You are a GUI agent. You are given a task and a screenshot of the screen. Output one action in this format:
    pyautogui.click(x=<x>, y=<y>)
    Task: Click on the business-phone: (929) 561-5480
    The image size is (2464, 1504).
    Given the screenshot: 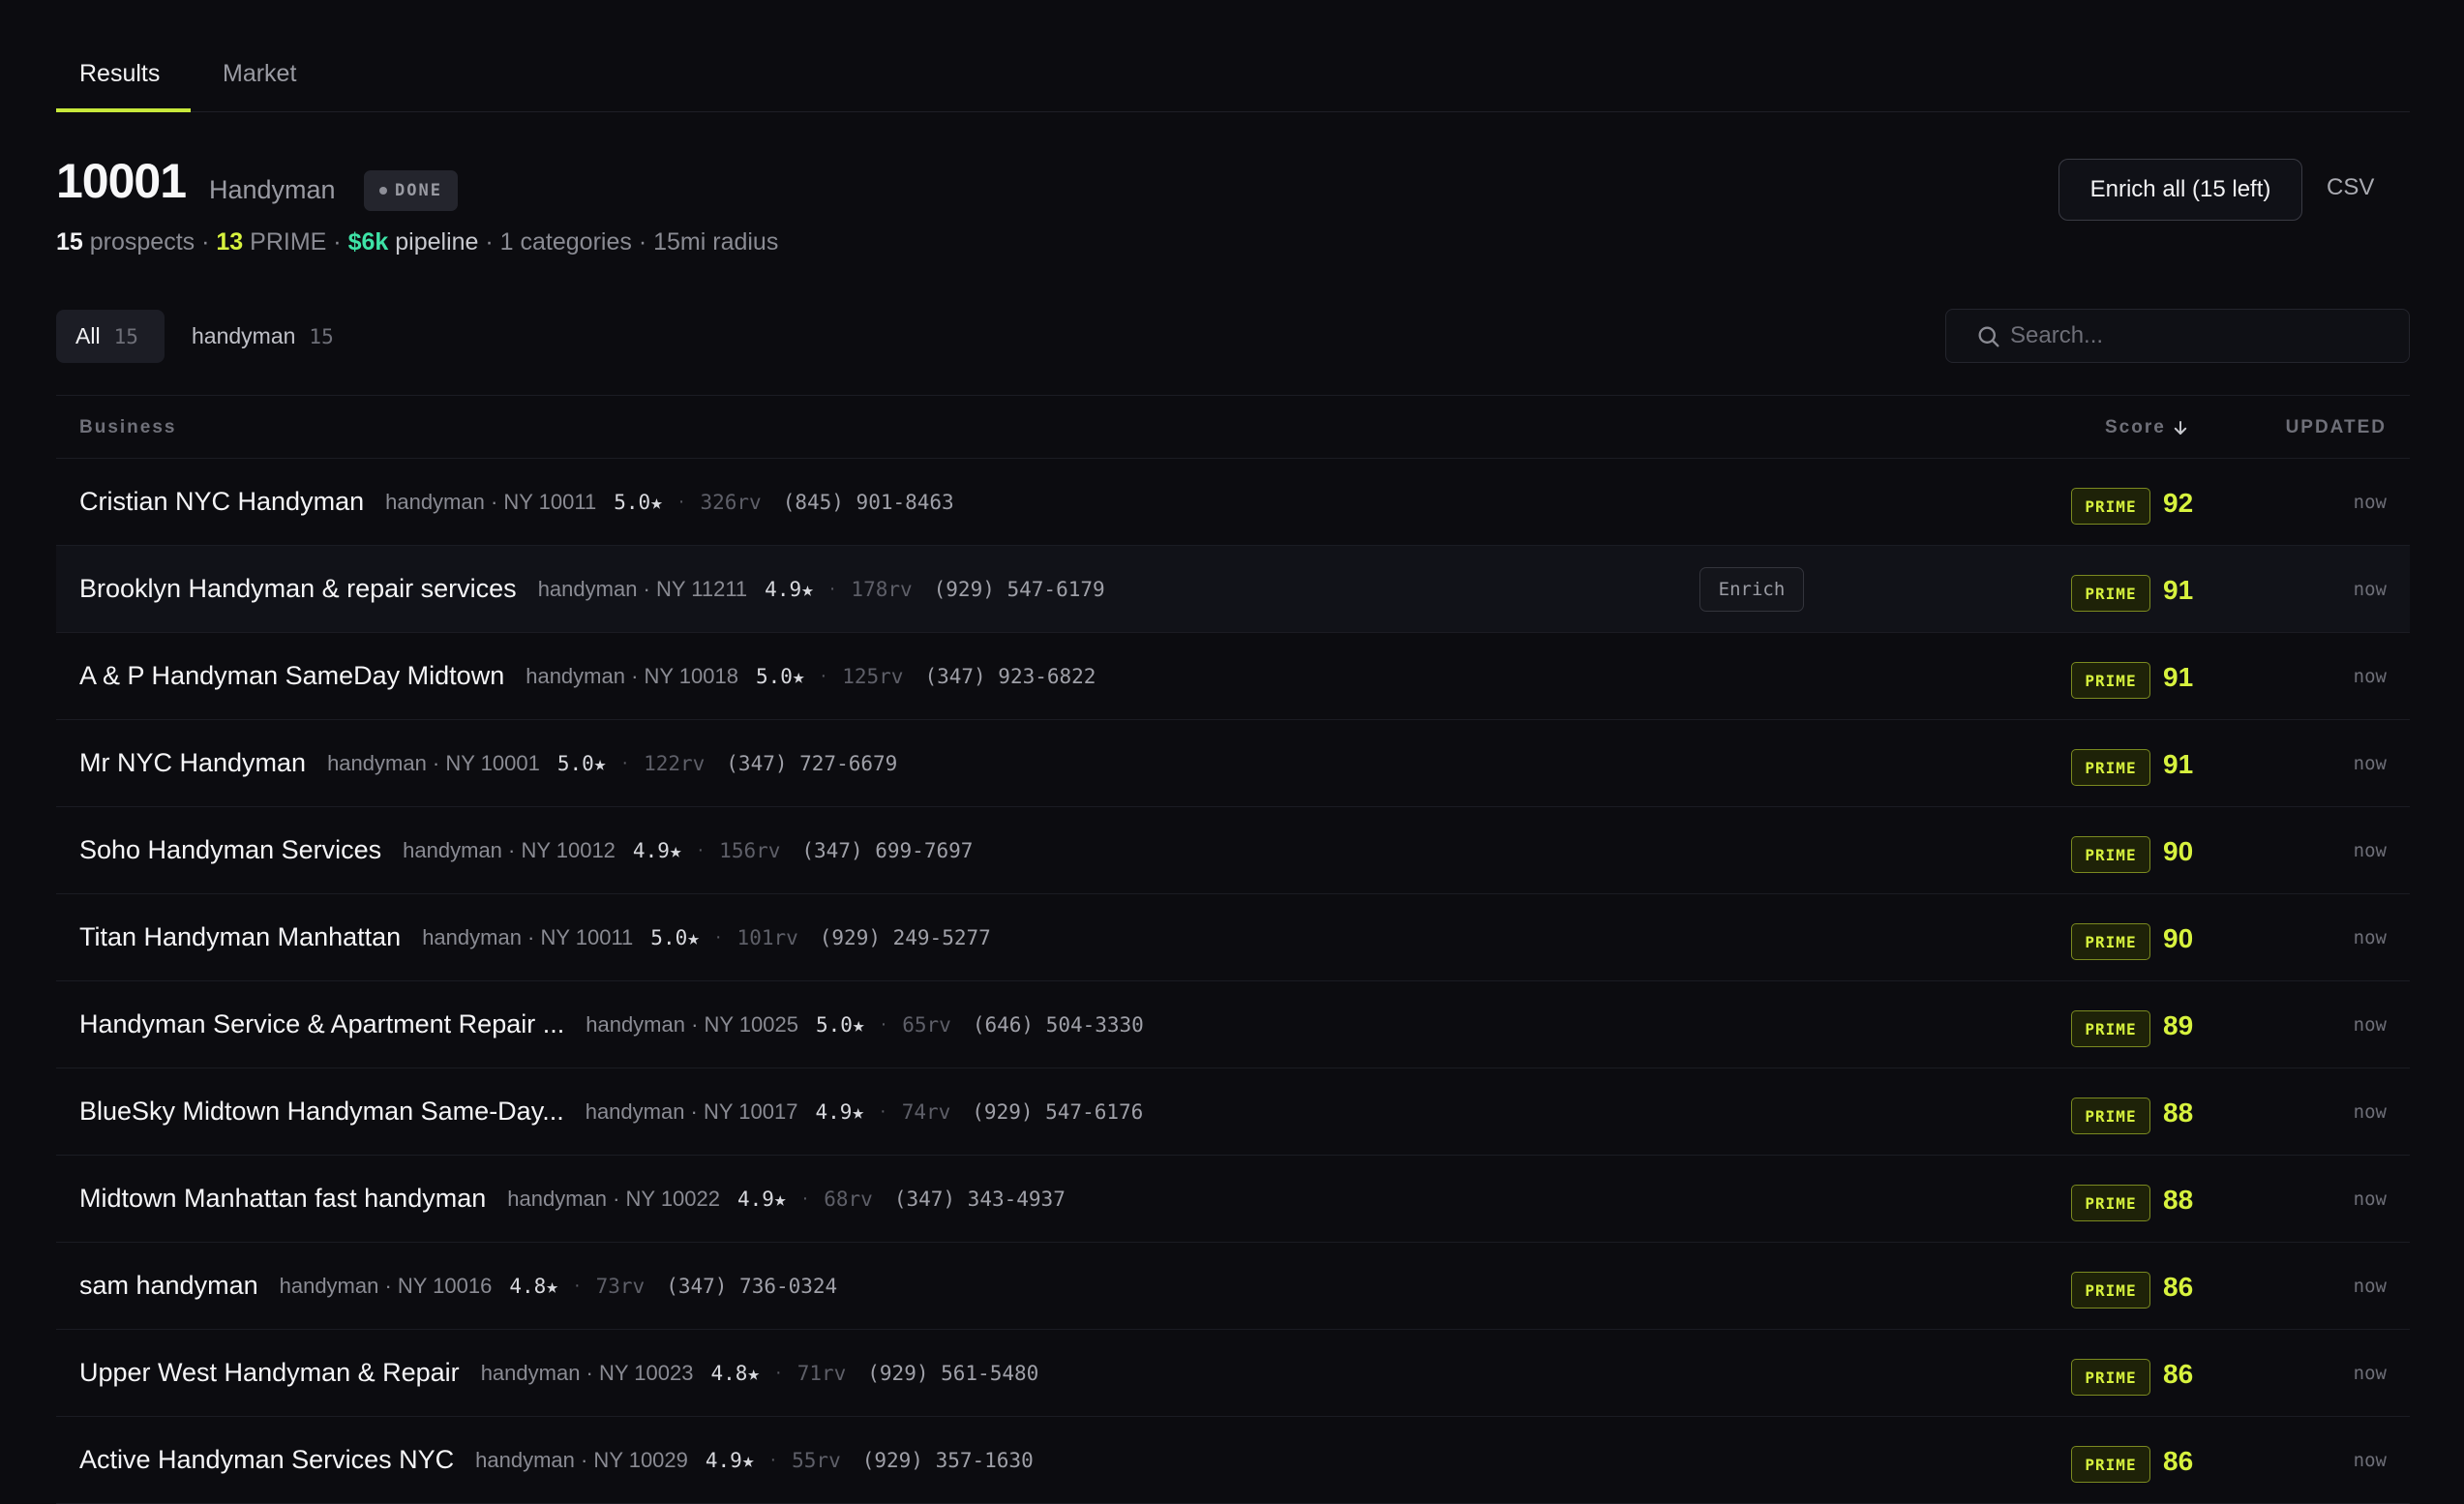 What is the action you would take?
    pyautogui.click(x=953, y=1373)
    